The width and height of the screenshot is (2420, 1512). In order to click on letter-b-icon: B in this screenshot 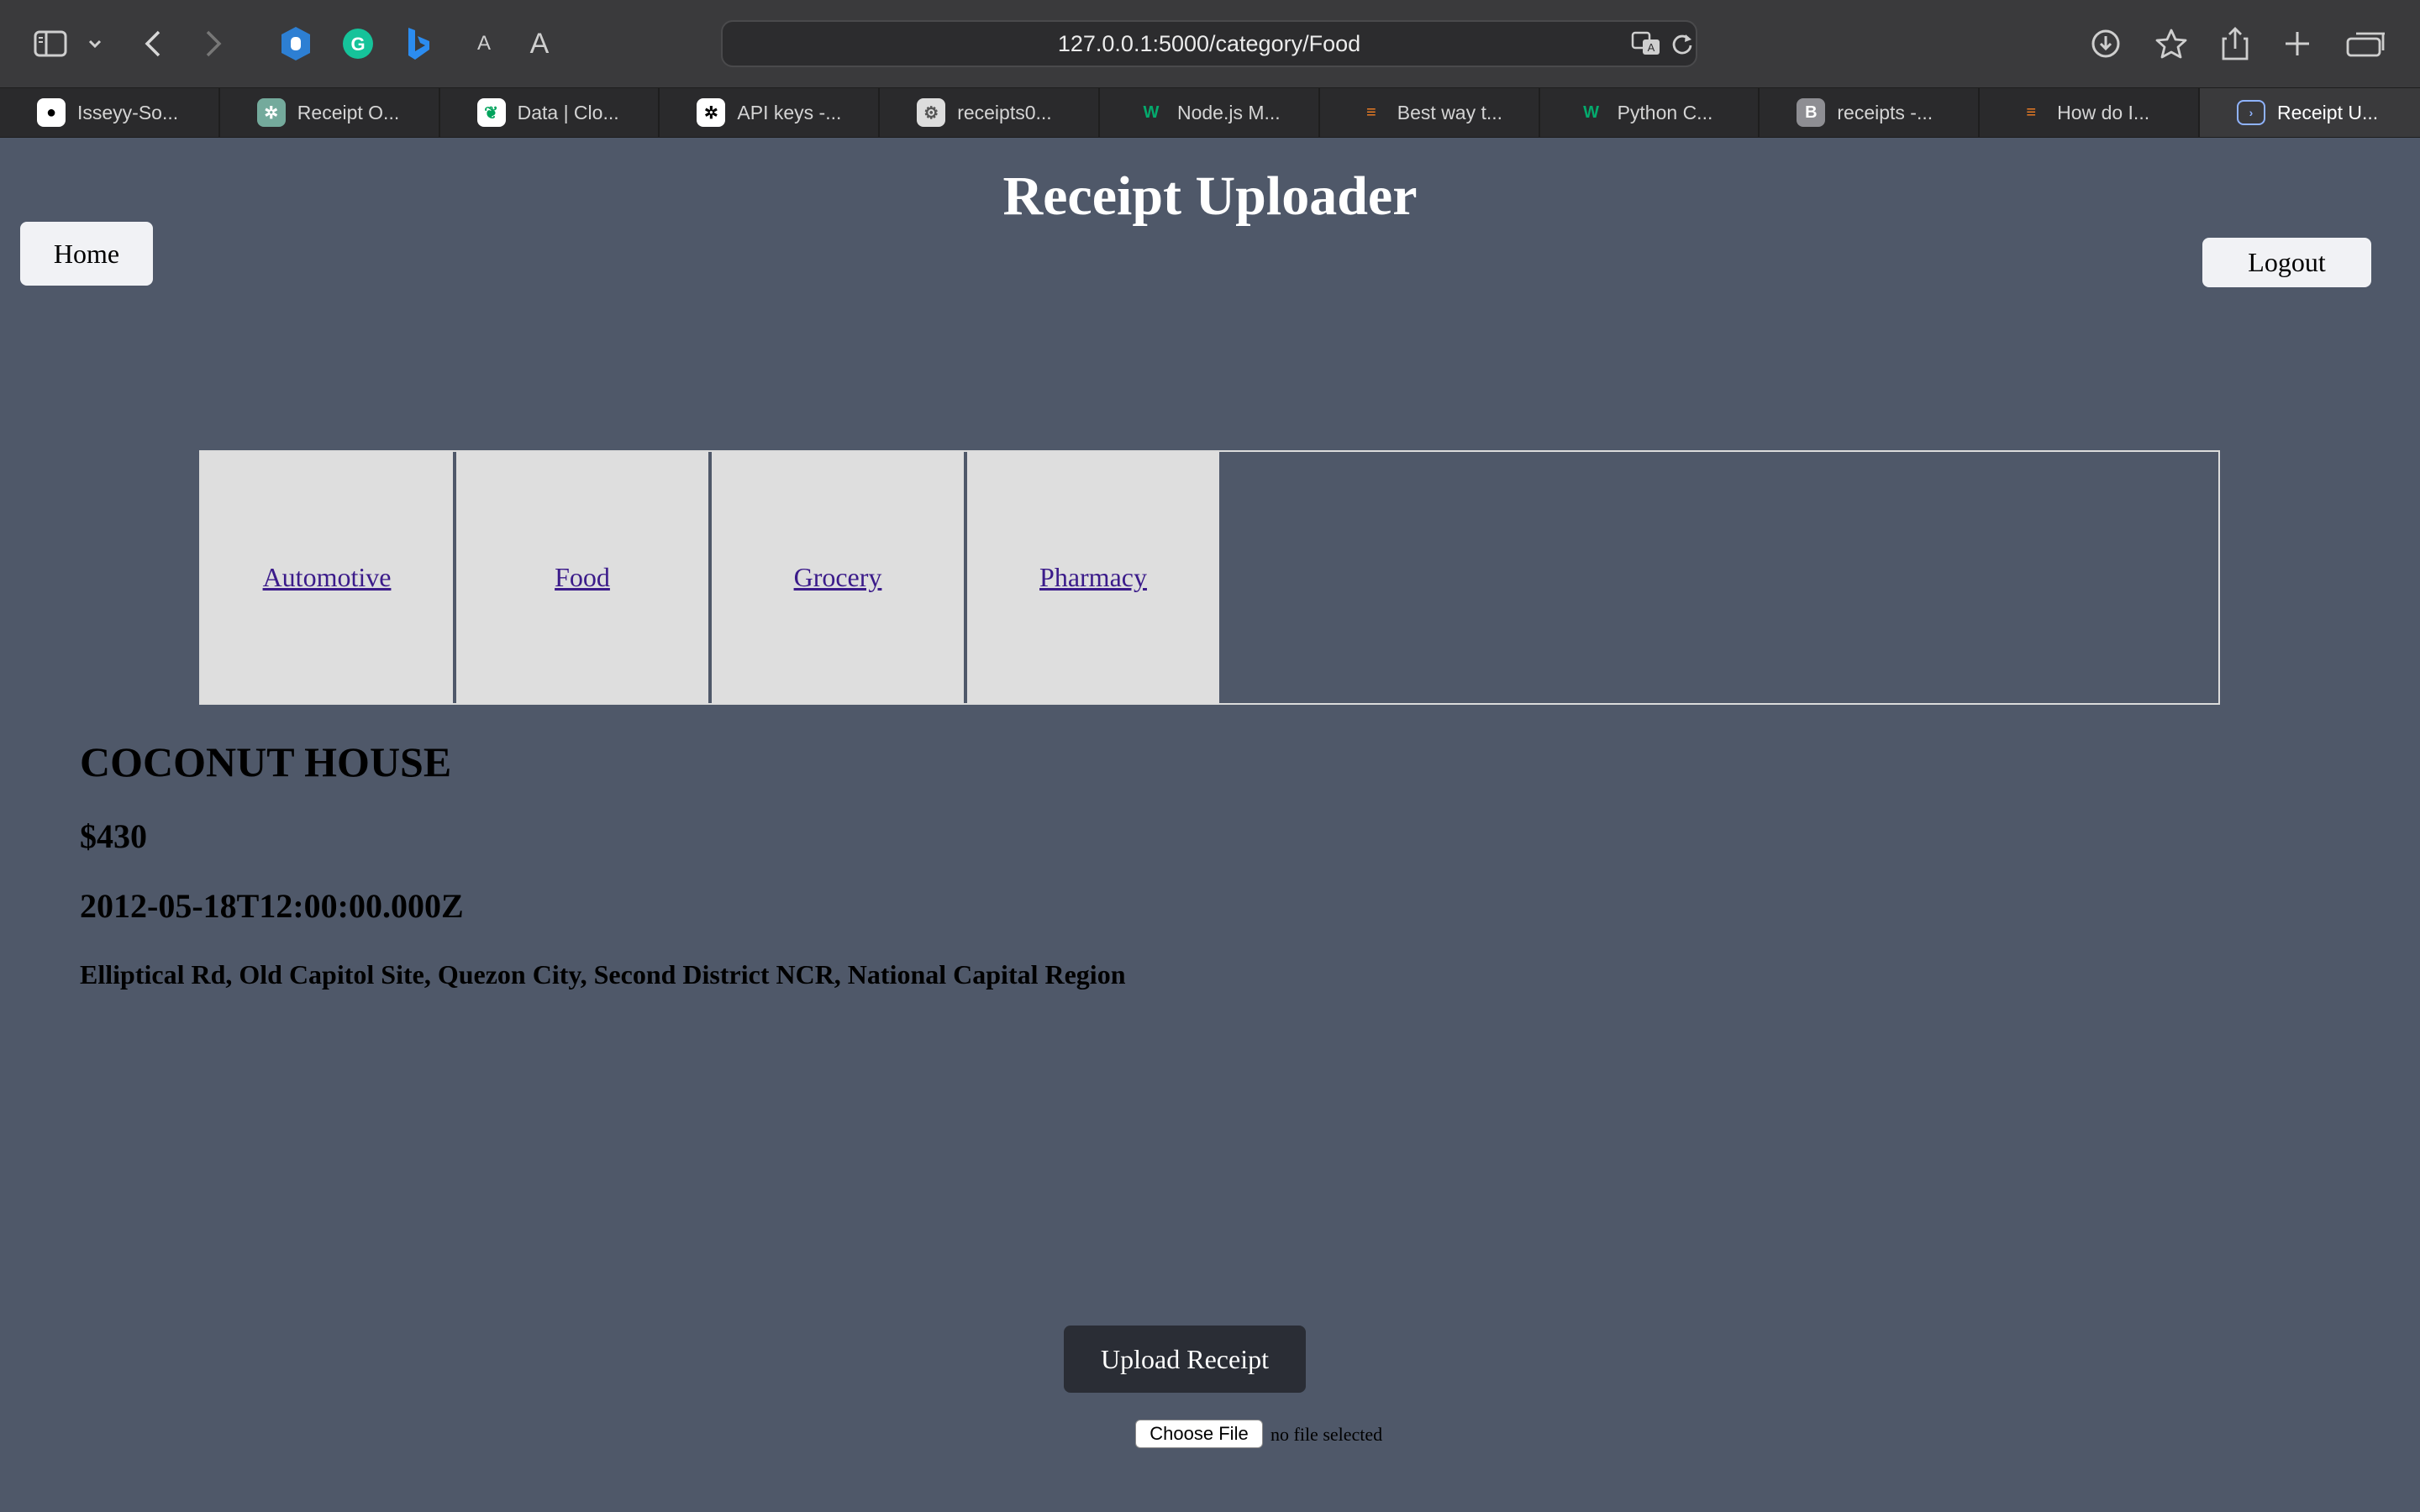, I will do `click(1811, 112)`.